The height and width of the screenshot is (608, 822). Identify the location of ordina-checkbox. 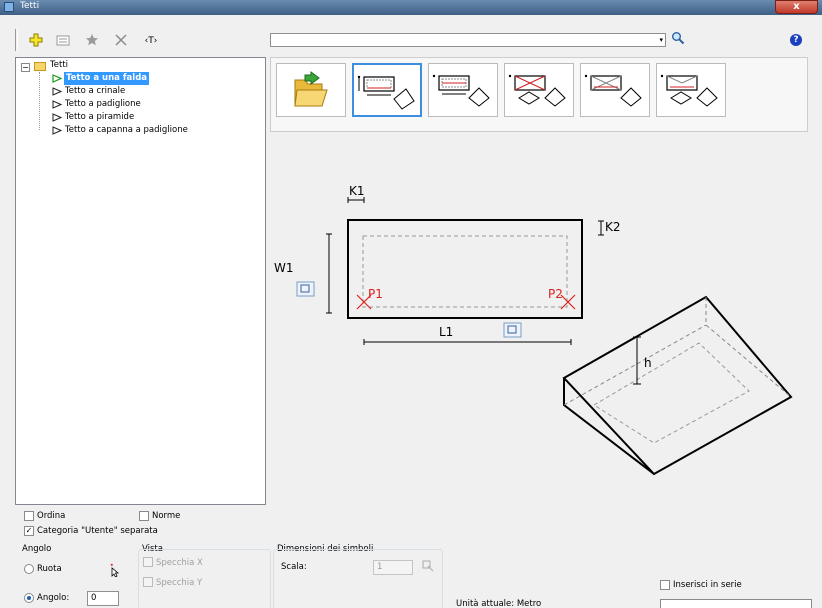
(29, 516).